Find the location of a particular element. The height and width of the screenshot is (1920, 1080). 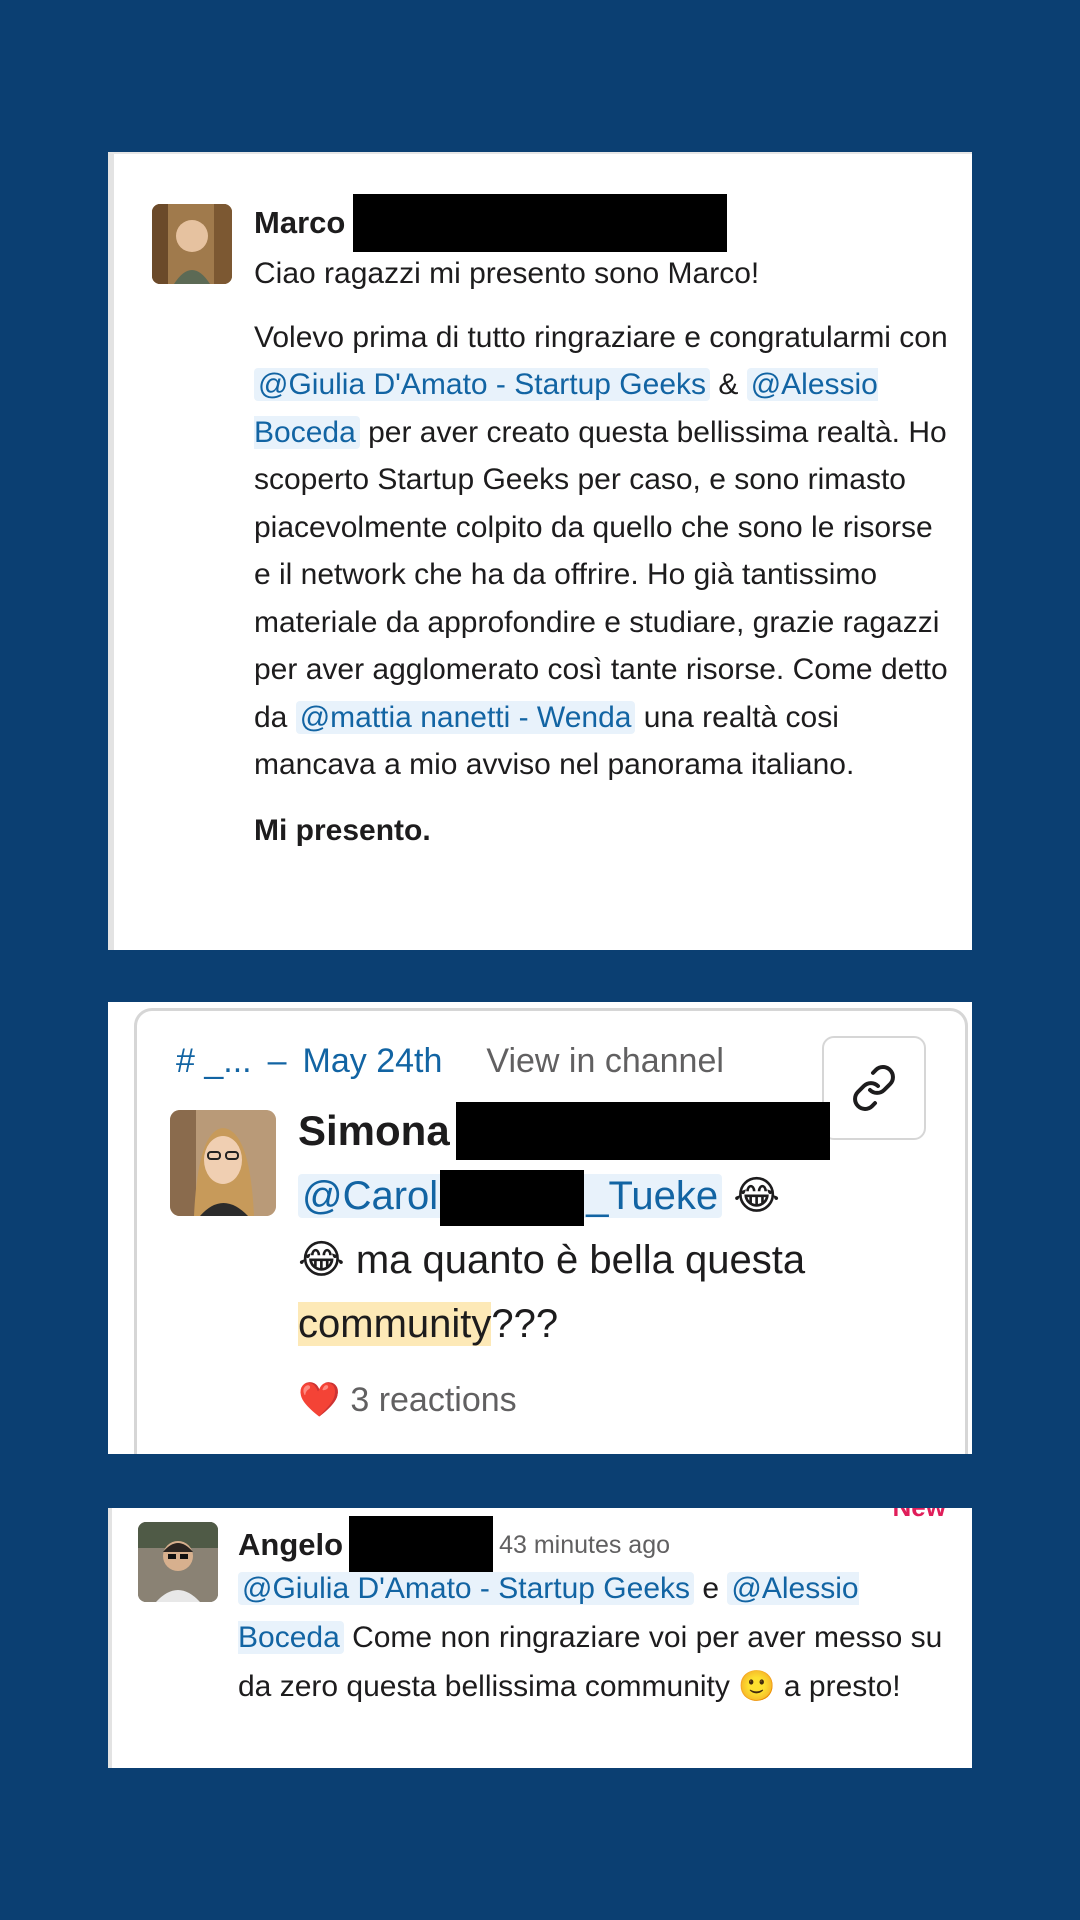

copy-link-button is located at coordinates (874, 1088).